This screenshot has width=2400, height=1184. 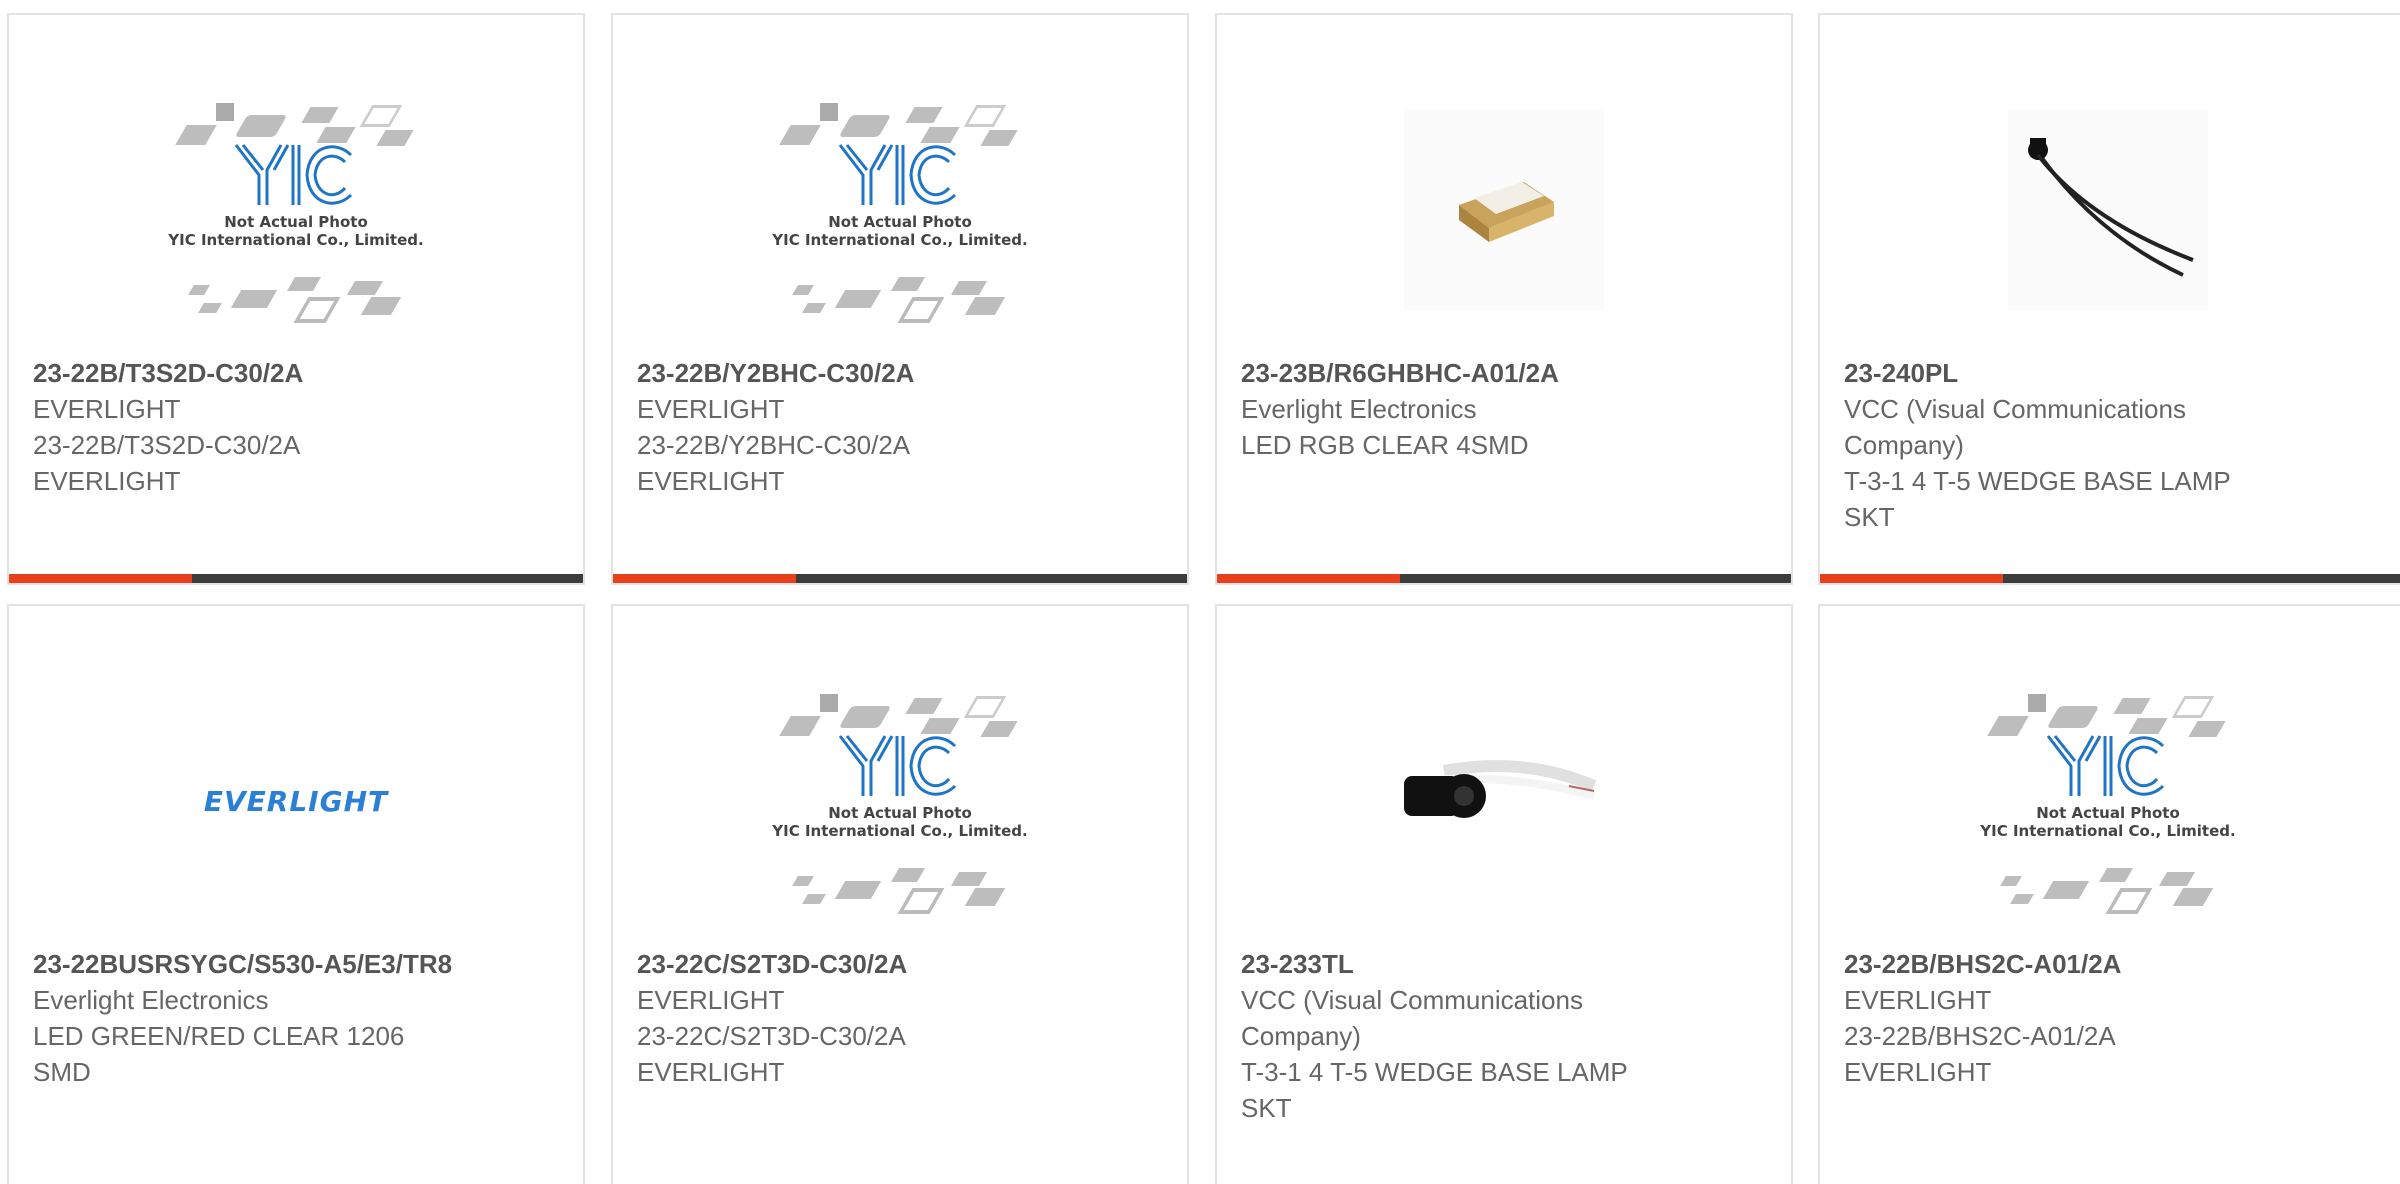 What do you see at coordinates (219, 1054) in the screenshot?
I see `card-line: LED GREEN/RED CLEAR 1206 SMD` at bounding box center [219, 1054].